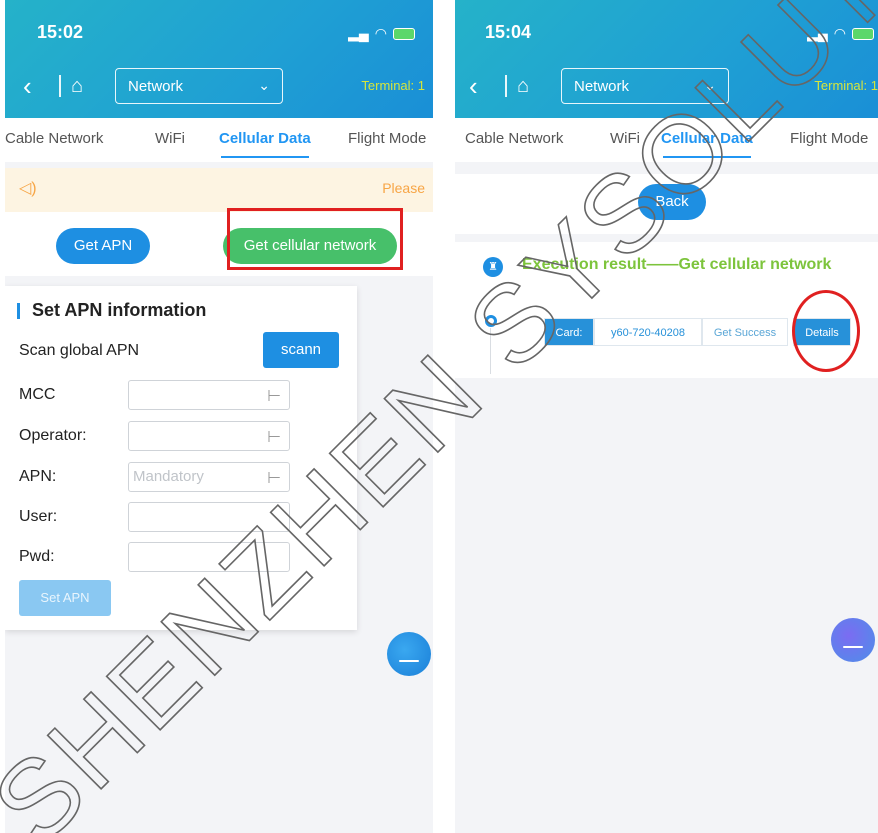  What do you see at coordinates (18, 310) in the screenshot?
I see `title-accent-bar` at bounding box center [18, 310].